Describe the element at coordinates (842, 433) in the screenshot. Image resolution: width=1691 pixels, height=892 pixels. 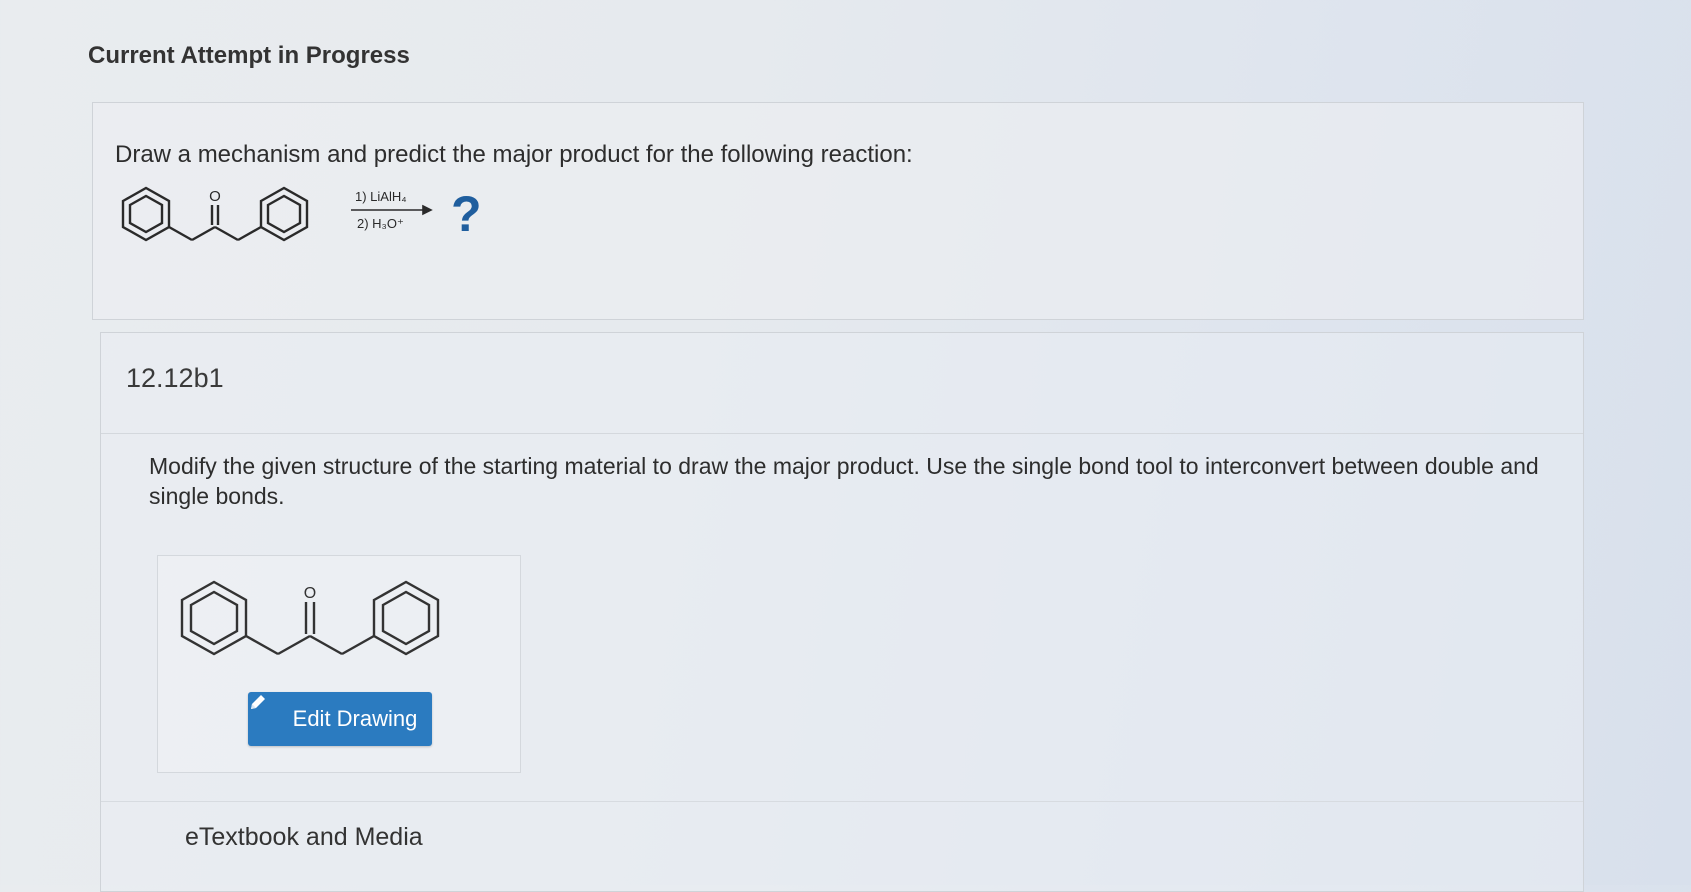
I see `part-divider` at that location.